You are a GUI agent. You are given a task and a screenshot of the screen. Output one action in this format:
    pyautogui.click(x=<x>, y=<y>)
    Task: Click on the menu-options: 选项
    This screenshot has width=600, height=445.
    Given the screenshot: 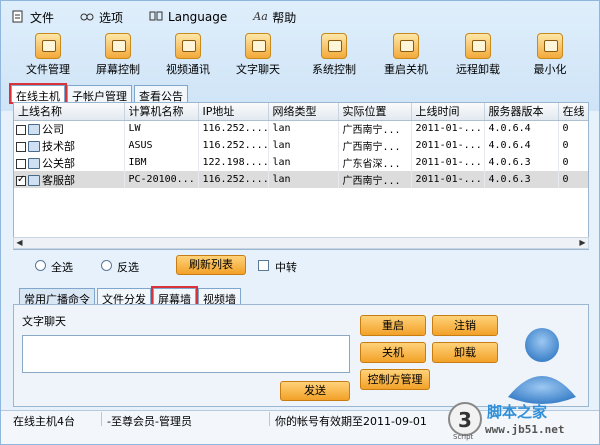 What is the action you would take?
    pyautogui.click(x=101, y=17)
    